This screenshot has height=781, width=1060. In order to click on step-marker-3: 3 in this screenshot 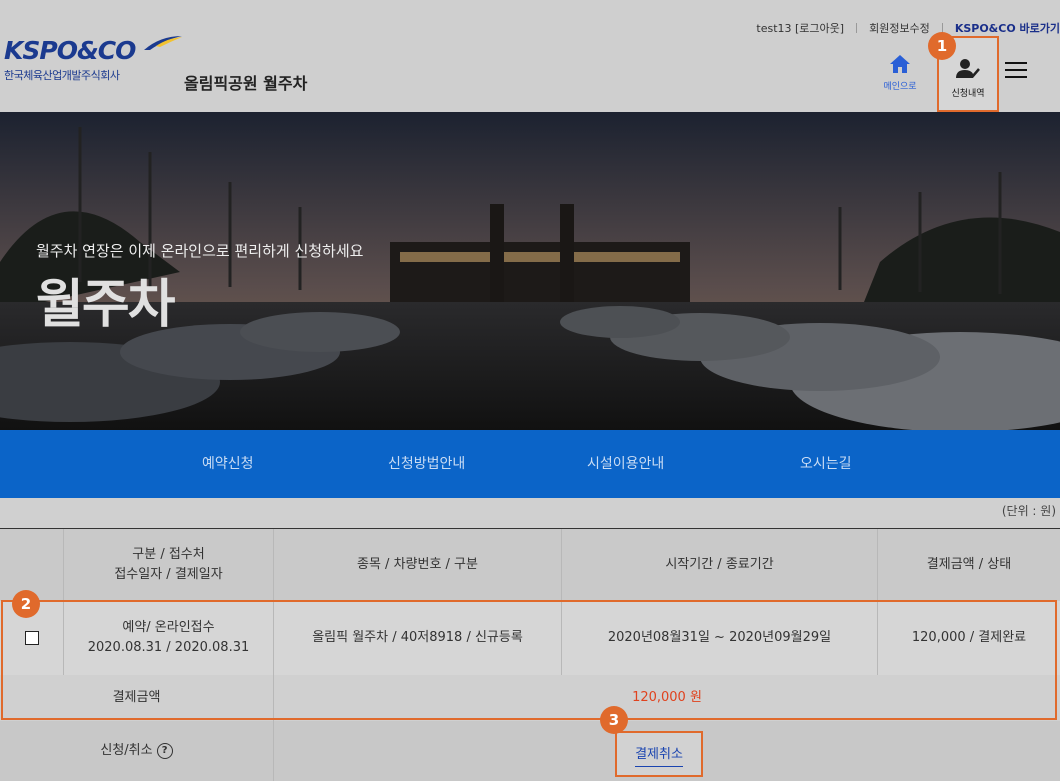, I will do `click(614, 720)`.